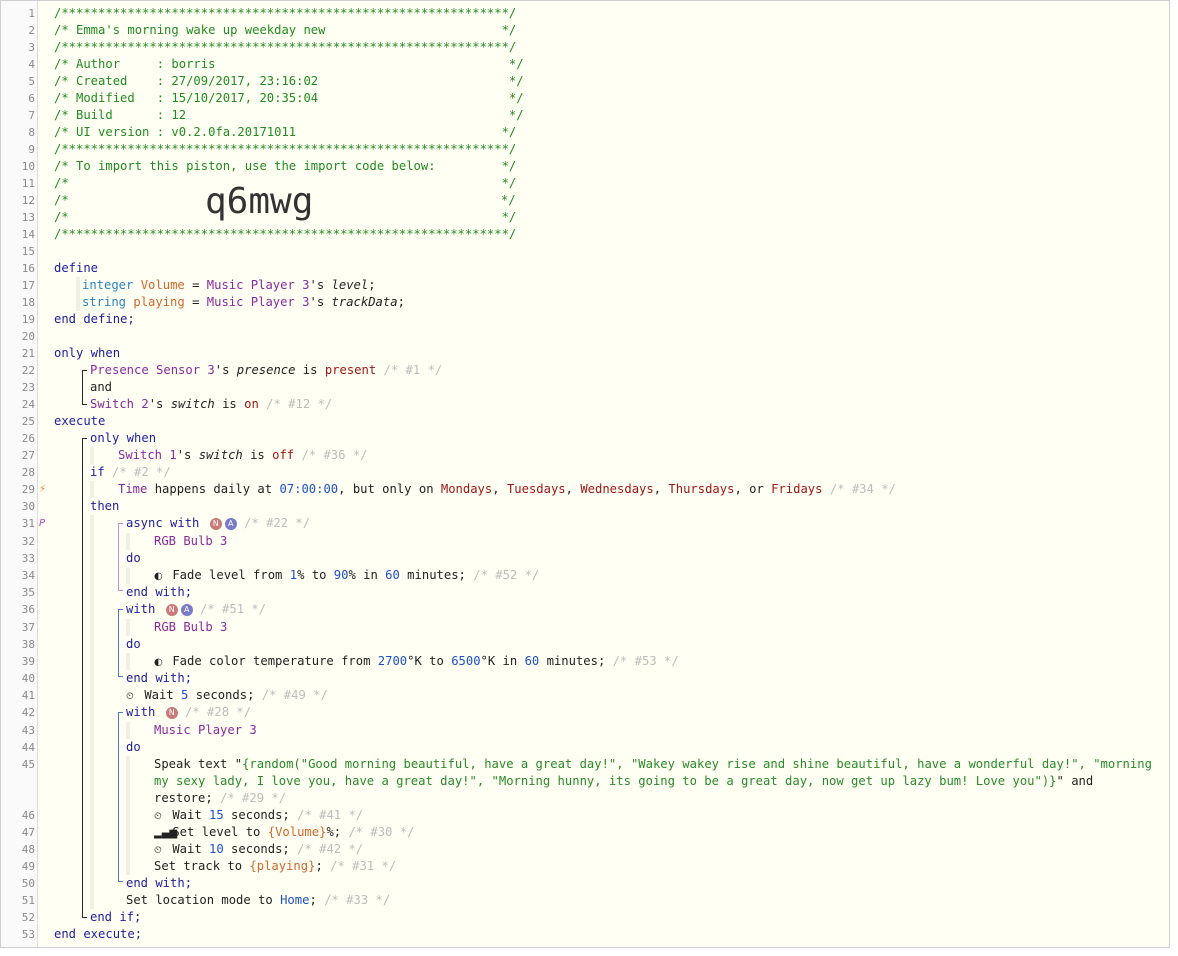 The width and height of the screenshot is (1178, 956). I want to click on line-number: 38, so click(28, 644).